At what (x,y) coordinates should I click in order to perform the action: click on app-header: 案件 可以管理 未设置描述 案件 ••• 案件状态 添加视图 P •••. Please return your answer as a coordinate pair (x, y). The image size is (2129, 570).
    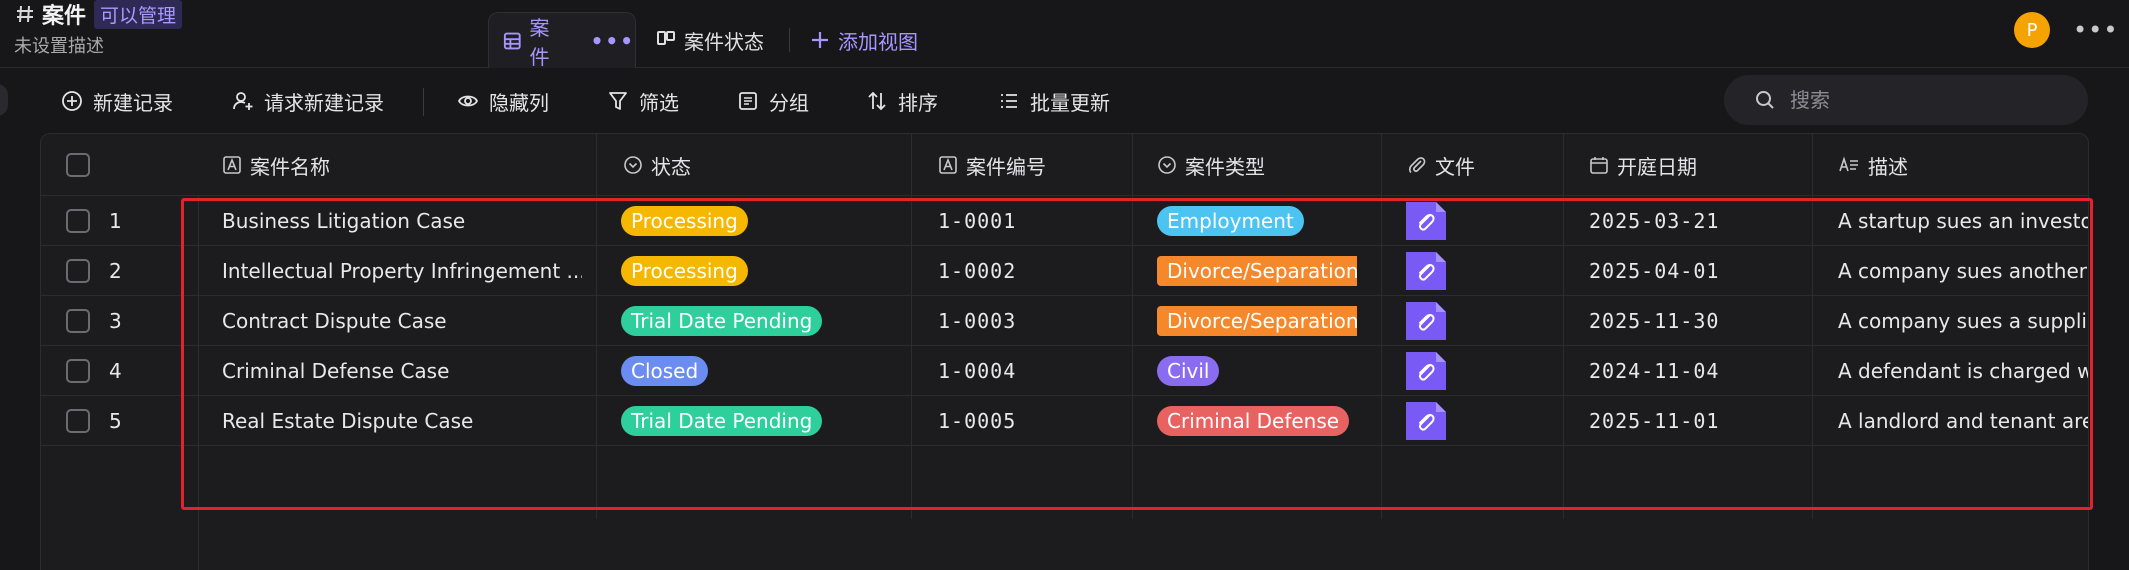
    Looking at the image, I should click on (1064, 34).